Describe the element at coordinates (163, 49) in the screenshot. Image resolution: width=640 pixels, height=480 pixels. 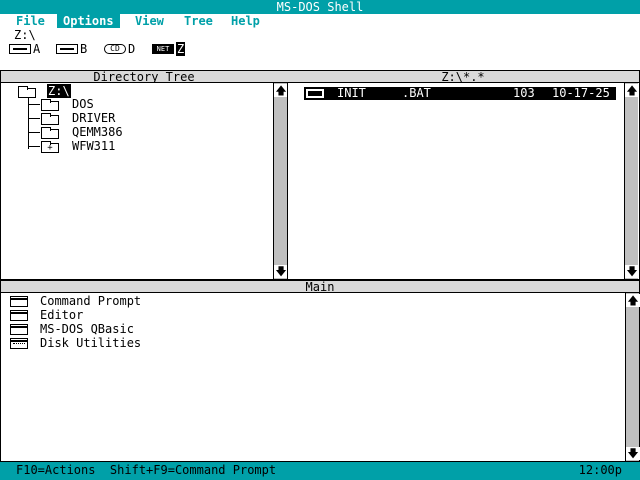
I see `network-drive-icon: NET` at that location.